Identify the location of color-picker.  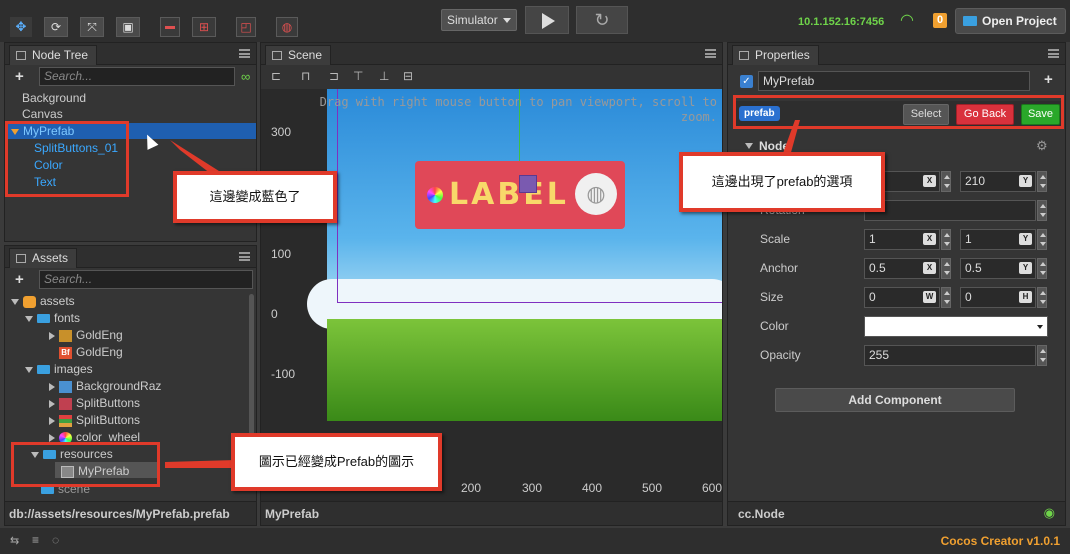
(956, 326).